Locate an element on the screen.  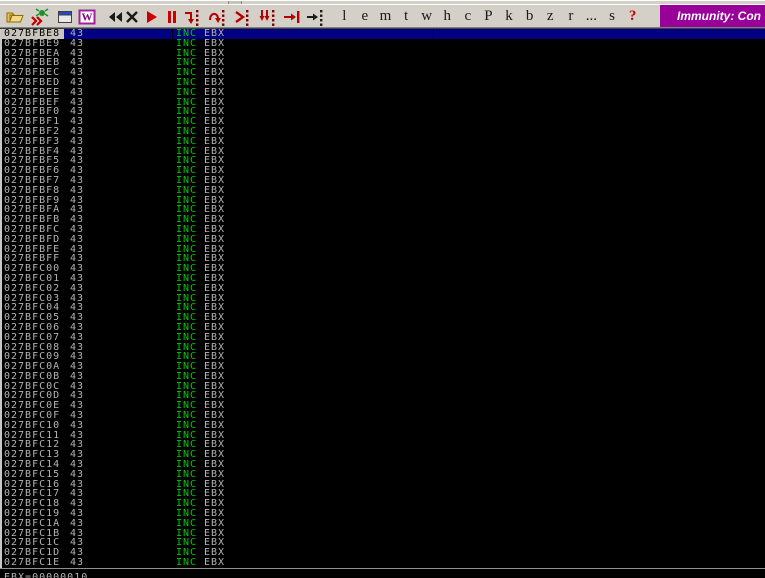
window-button-windows: w is located at coordinates (426, 16).